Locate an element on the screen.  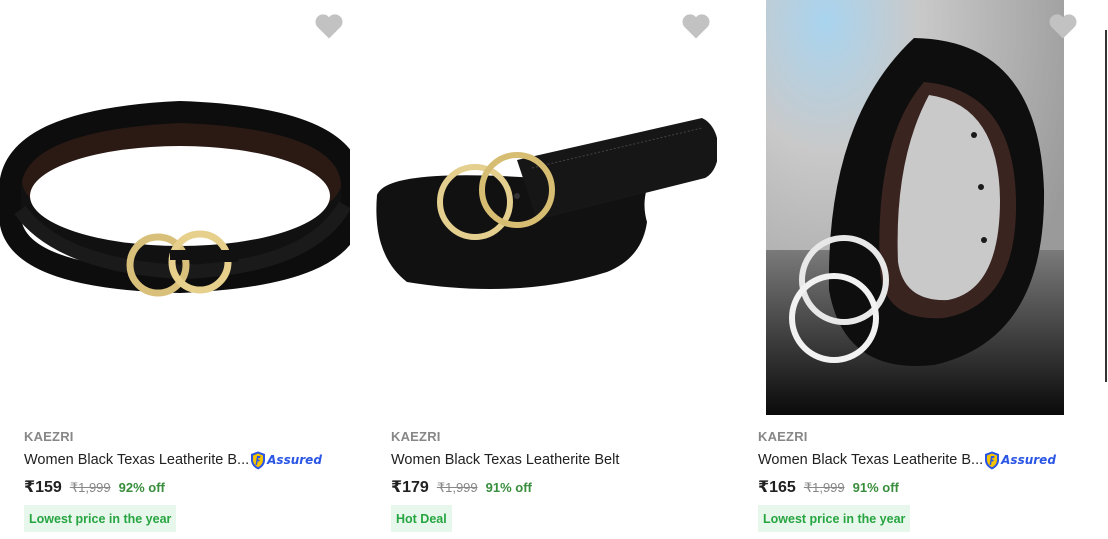
price-row: ₹165 ₹1,999 91% off is located at coordinates (828, 487).